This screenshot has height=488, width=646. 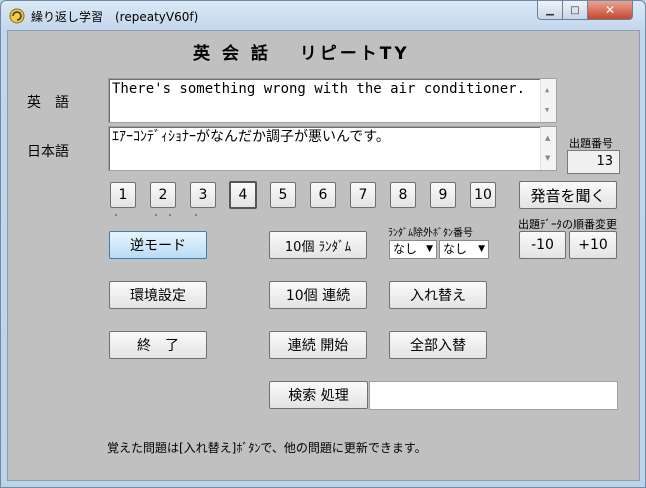 I want to click on window-controls: ▁ □ ✕, so click(x=585, y=11).